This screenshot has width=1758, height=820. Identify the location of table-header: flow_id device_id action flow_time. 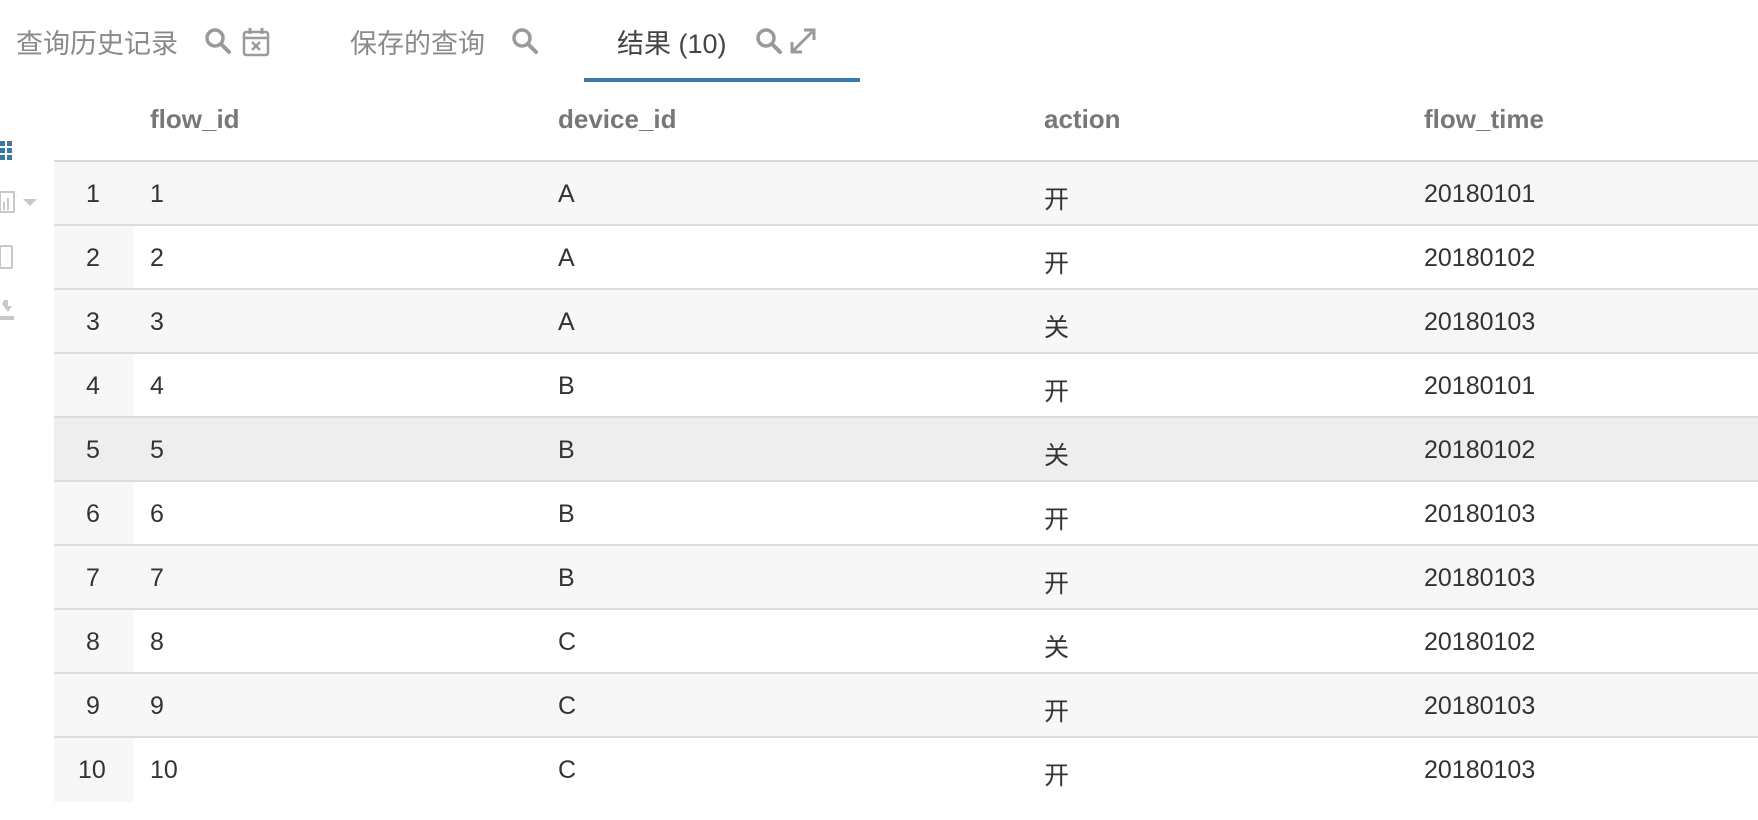
(906, 125).